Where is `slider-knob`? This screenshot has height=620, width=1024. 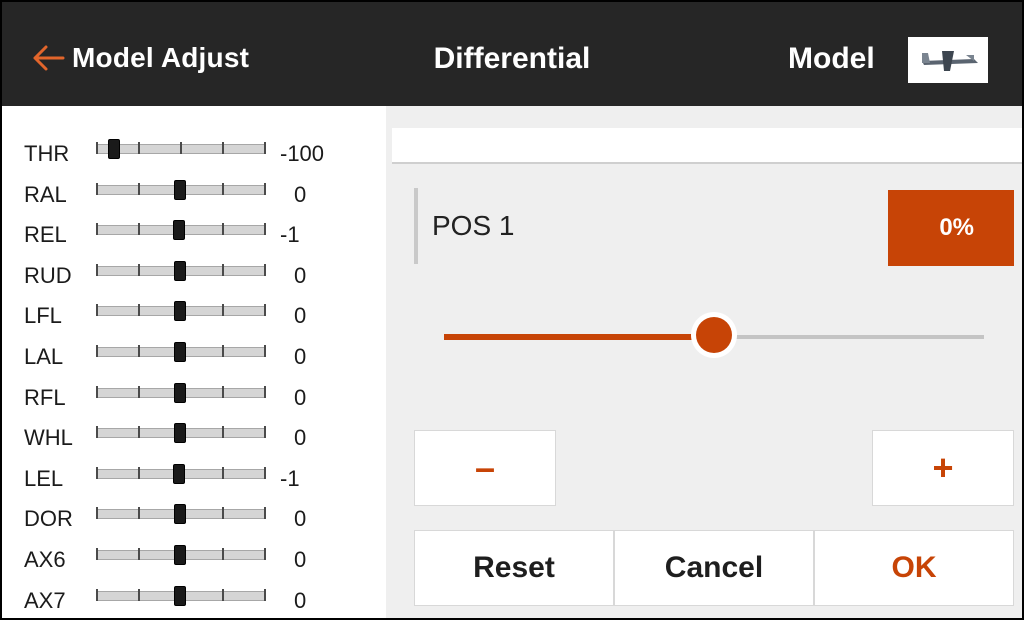
slider-knob is located at coordinates (714, 335).